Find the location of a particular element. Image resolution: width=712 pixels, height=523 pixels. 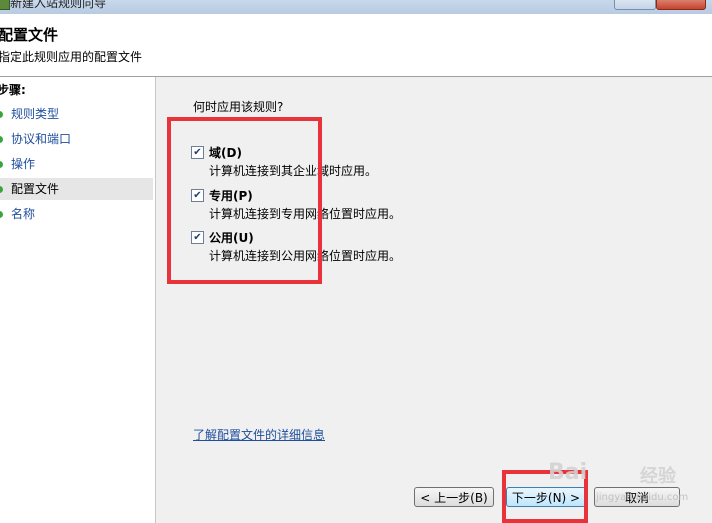

next-button: 下一步(N) > is located at coordinates (546, 497).